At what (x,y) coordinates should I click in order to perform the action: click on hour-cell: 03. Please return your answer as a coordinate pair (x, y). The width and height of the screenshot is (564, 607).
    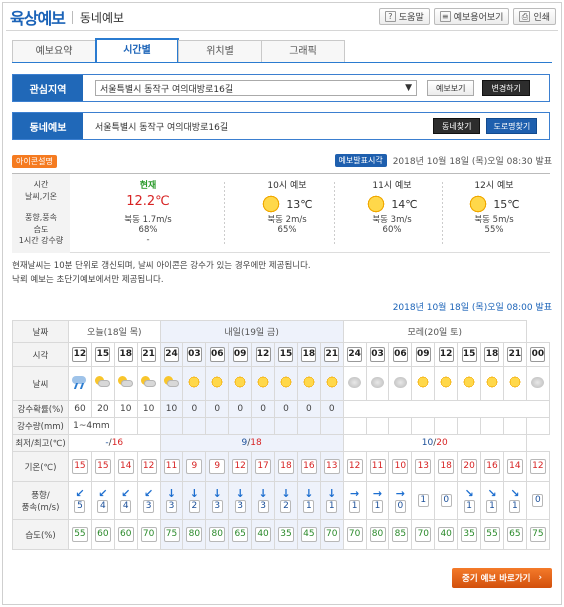
    Looking at the image, I should click on (194, 354).